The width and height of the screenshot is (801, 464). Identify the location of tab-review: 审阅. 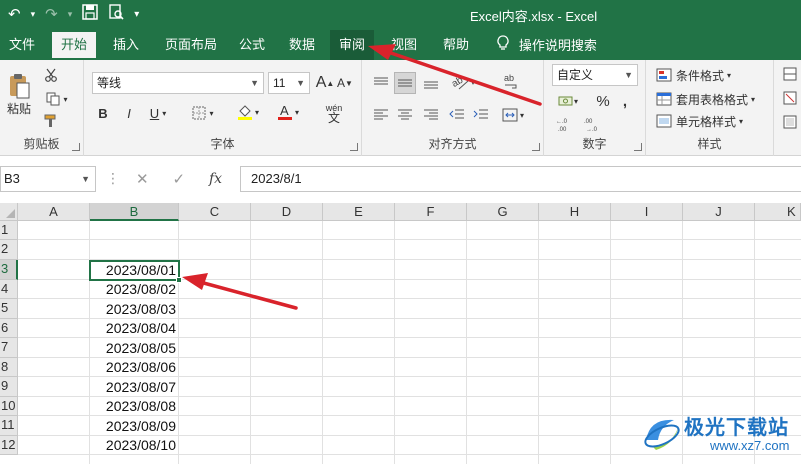
(352, 45).